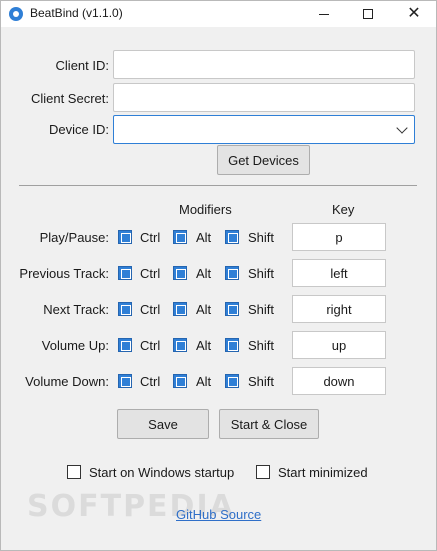  Describe the element at coordinates (162, 472) in the screenshot. I see `startup-label: Start on Windows startup` at that location.